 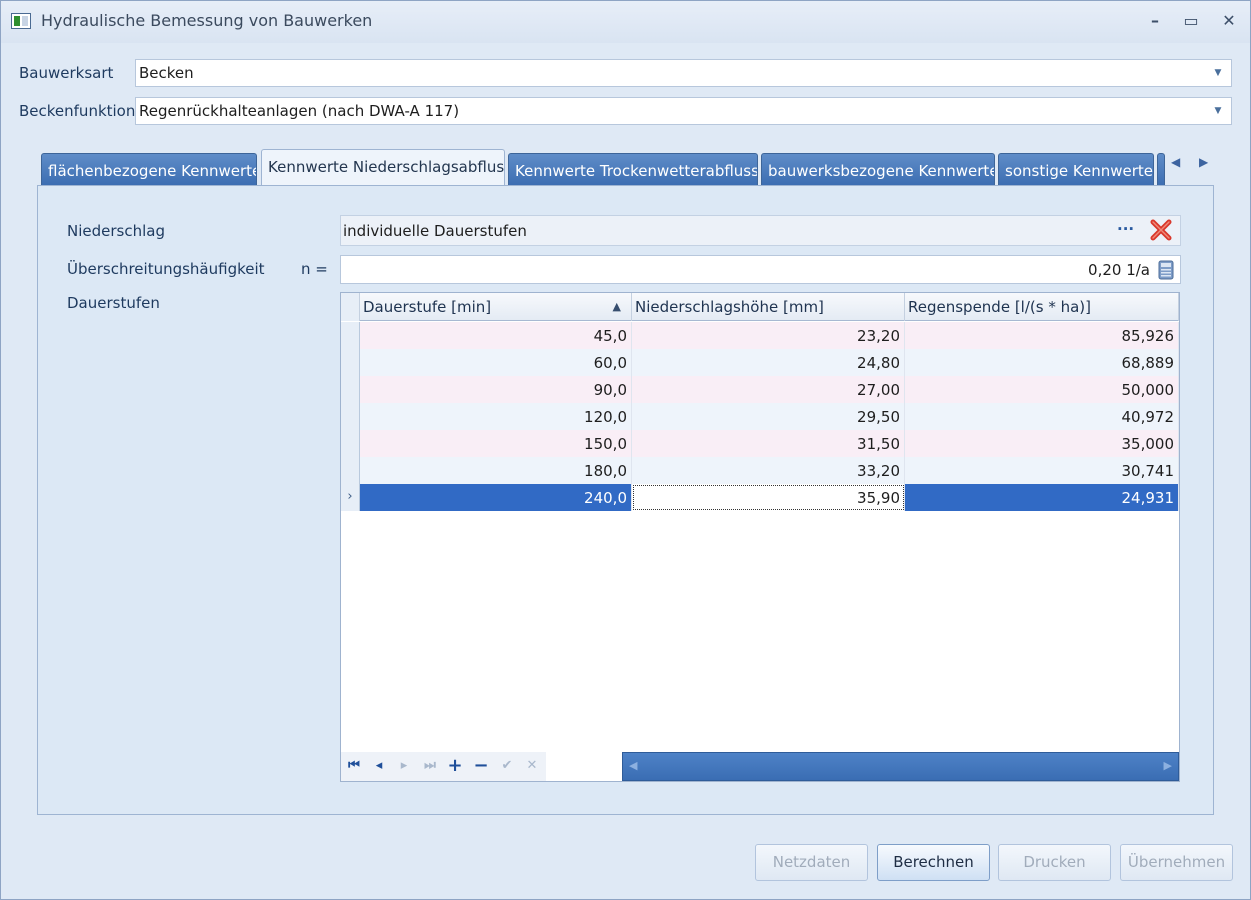 I want to click on netzdaten-button: Netzdaten, so click(x=811, y=862).